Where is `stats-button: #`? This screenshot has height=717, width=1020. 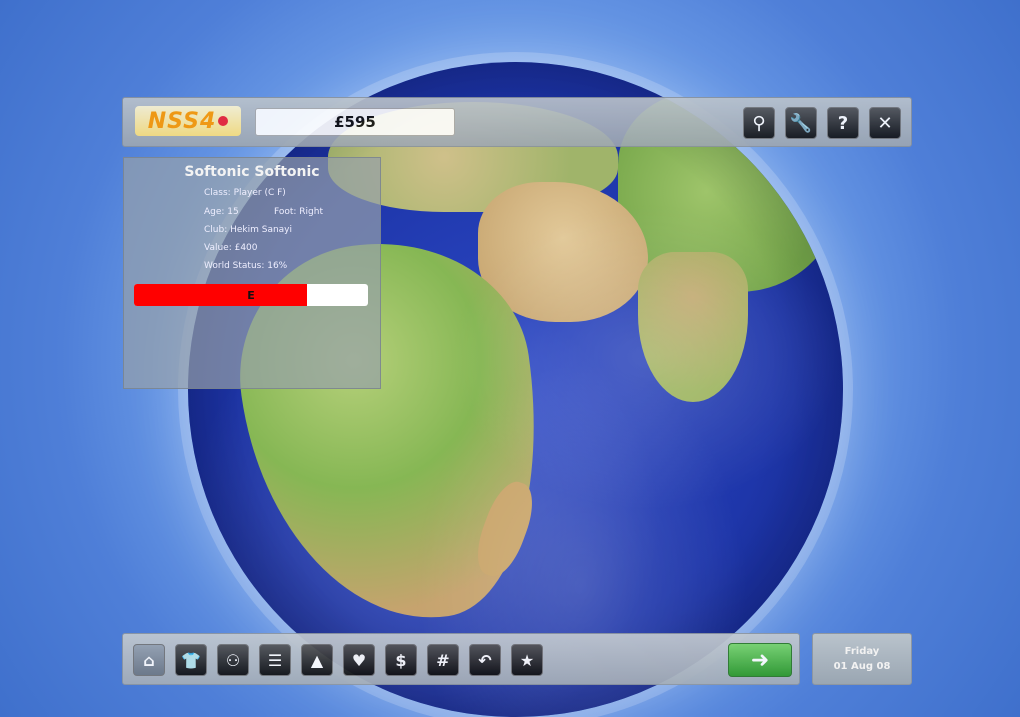
stats-button: # is located at coordinates (443, 660).